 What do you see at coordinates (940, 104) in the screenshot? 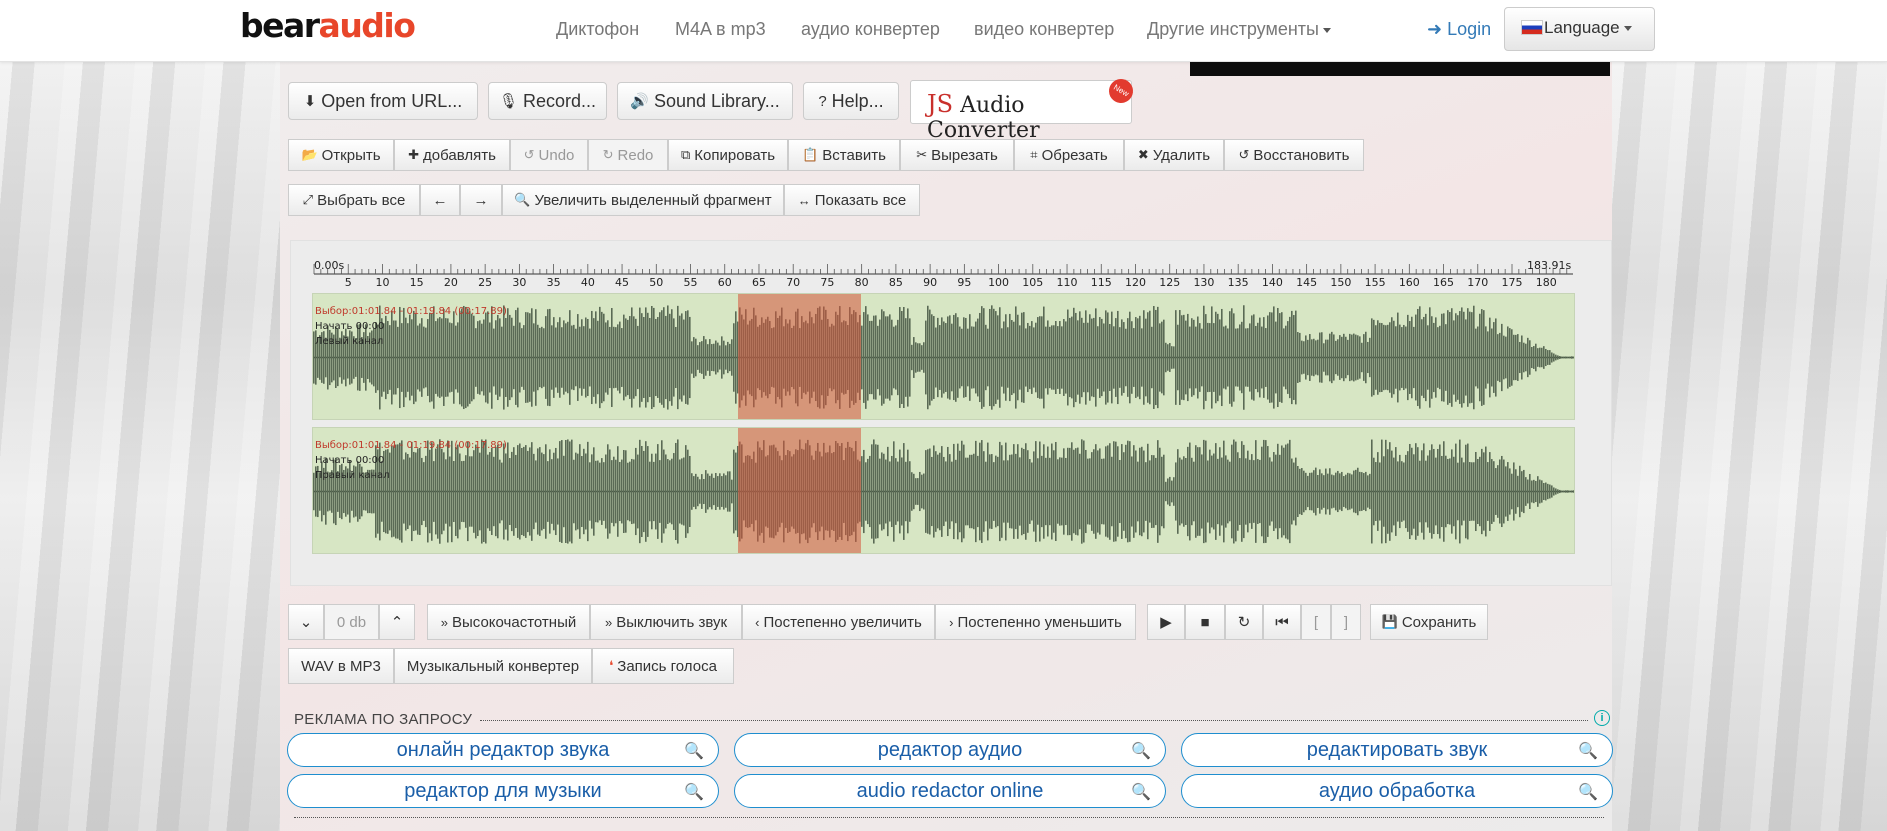
I see `js-logo-js: JS` at bounding box center [940, 104].